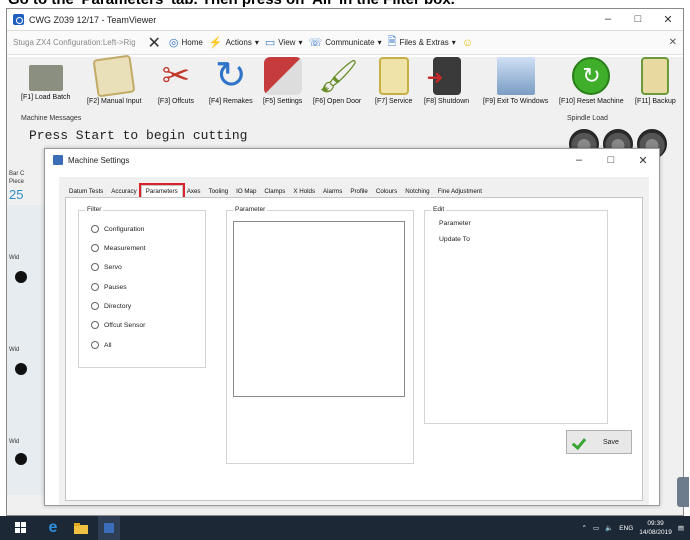 The width and height of the screenshot is (690, 540). What do you see at coordinates (154, 43) in the screenshot?
I see `close-session-icon: ✕` at bounding box center [154, 43].